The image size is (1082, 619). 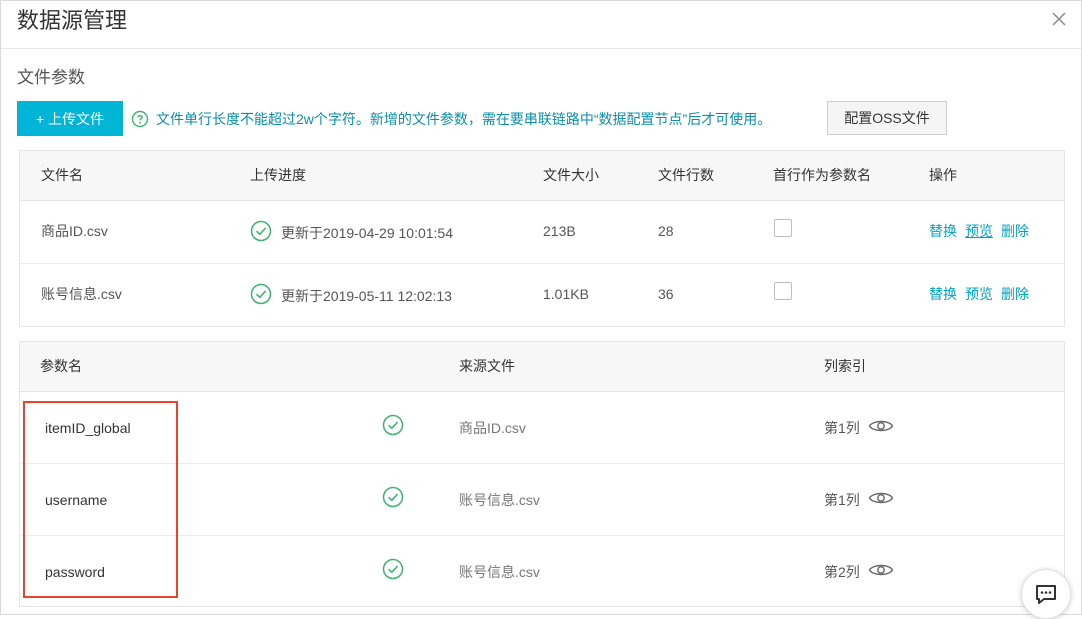 I want to click on help-circle-icon, so click(x=140, y=119).